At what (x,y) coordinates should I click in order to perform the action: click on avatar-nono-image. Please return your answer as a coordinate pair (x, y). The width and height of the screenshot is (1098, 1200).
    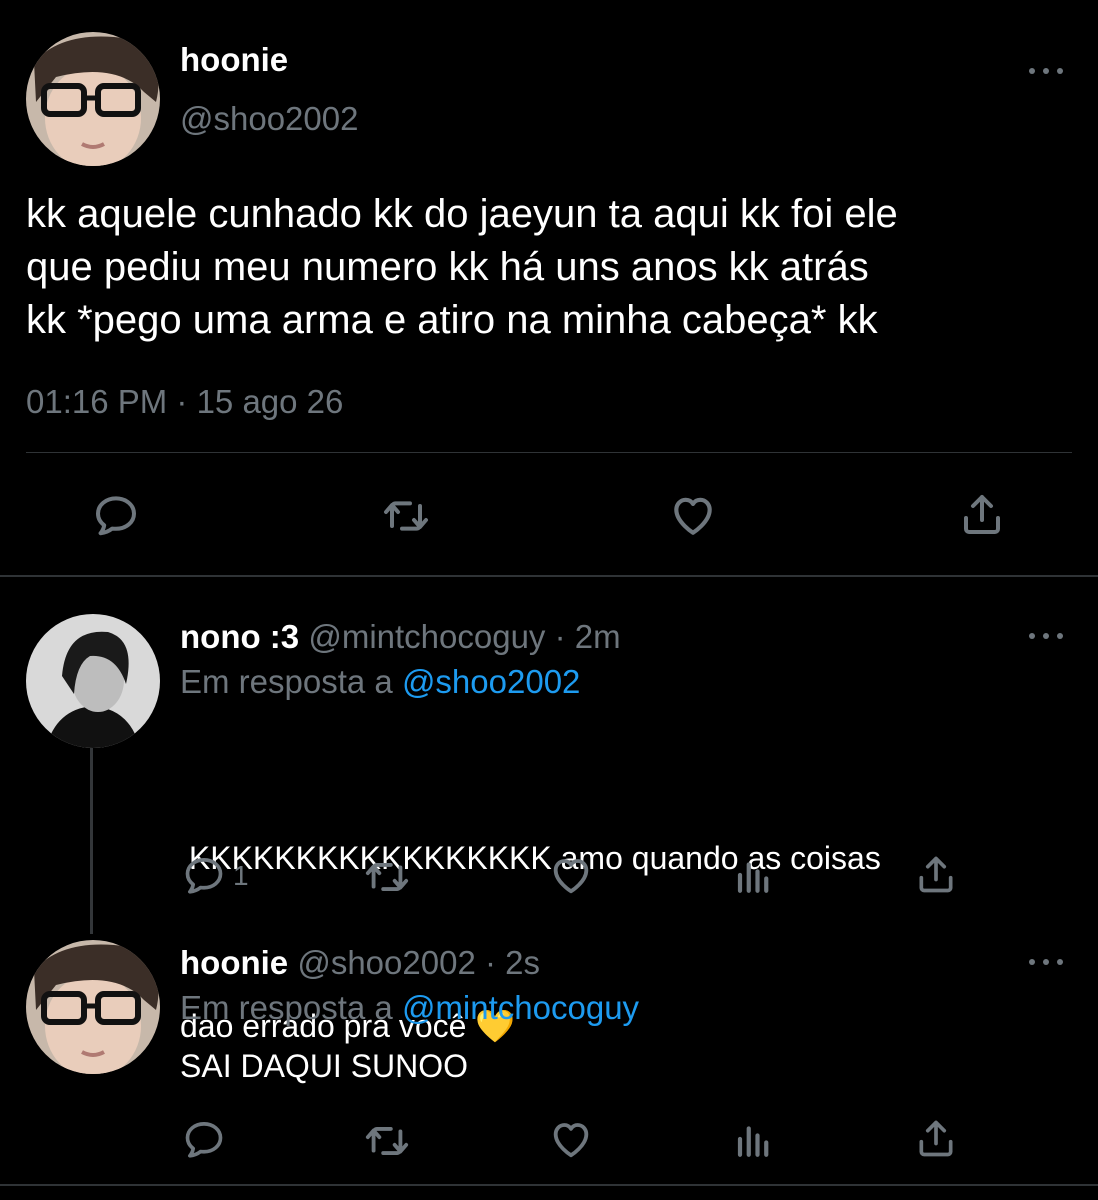
    Looking at the image, I should click on (93, 681).